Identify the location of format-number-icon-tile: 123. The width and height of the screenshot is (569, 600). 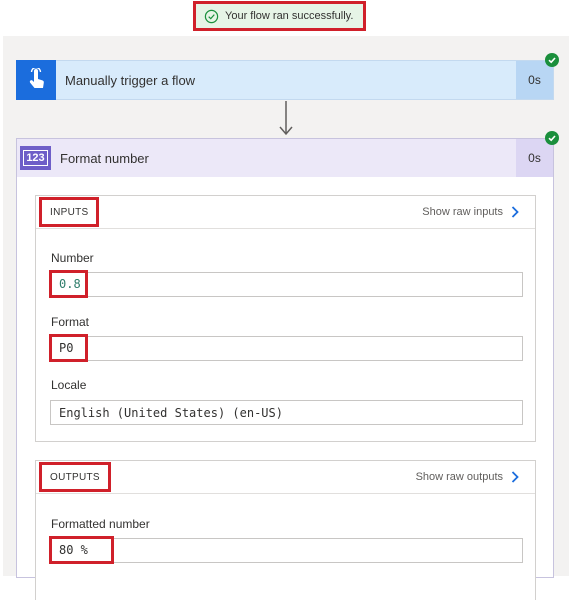
(35, 158).